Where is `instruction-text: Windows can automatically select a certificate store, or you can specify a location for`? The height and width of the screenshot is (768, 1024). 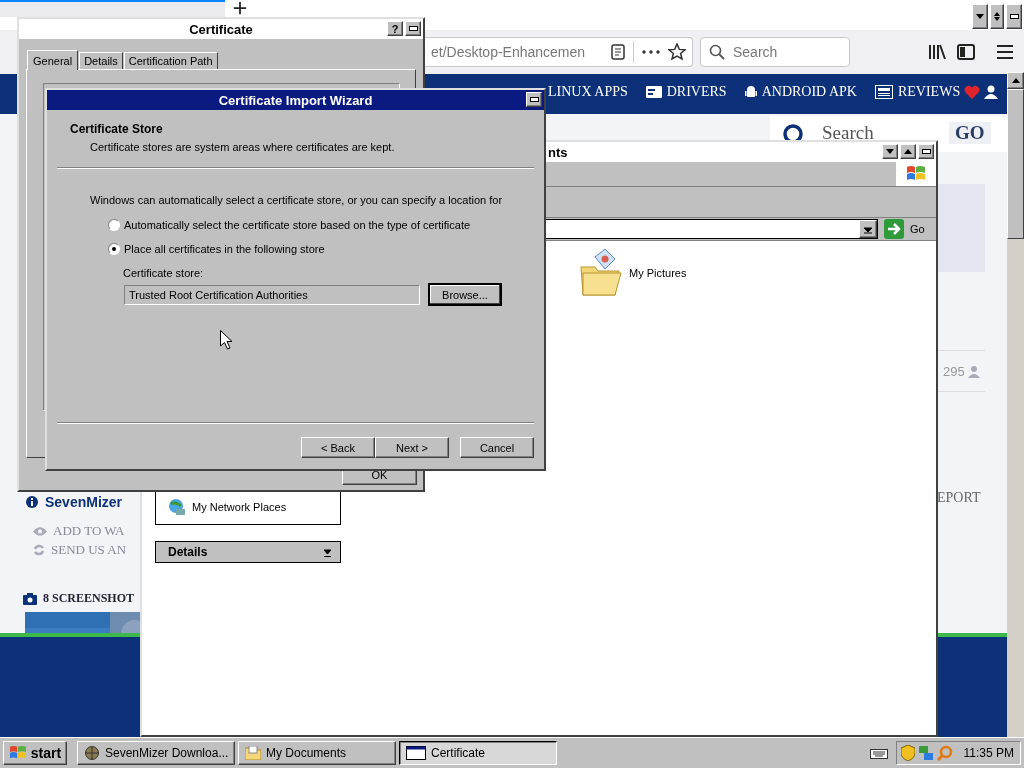 instruction-text: Windows can automatically select a certificate store, or you can specify a location for is located at coordinates (297, 200).